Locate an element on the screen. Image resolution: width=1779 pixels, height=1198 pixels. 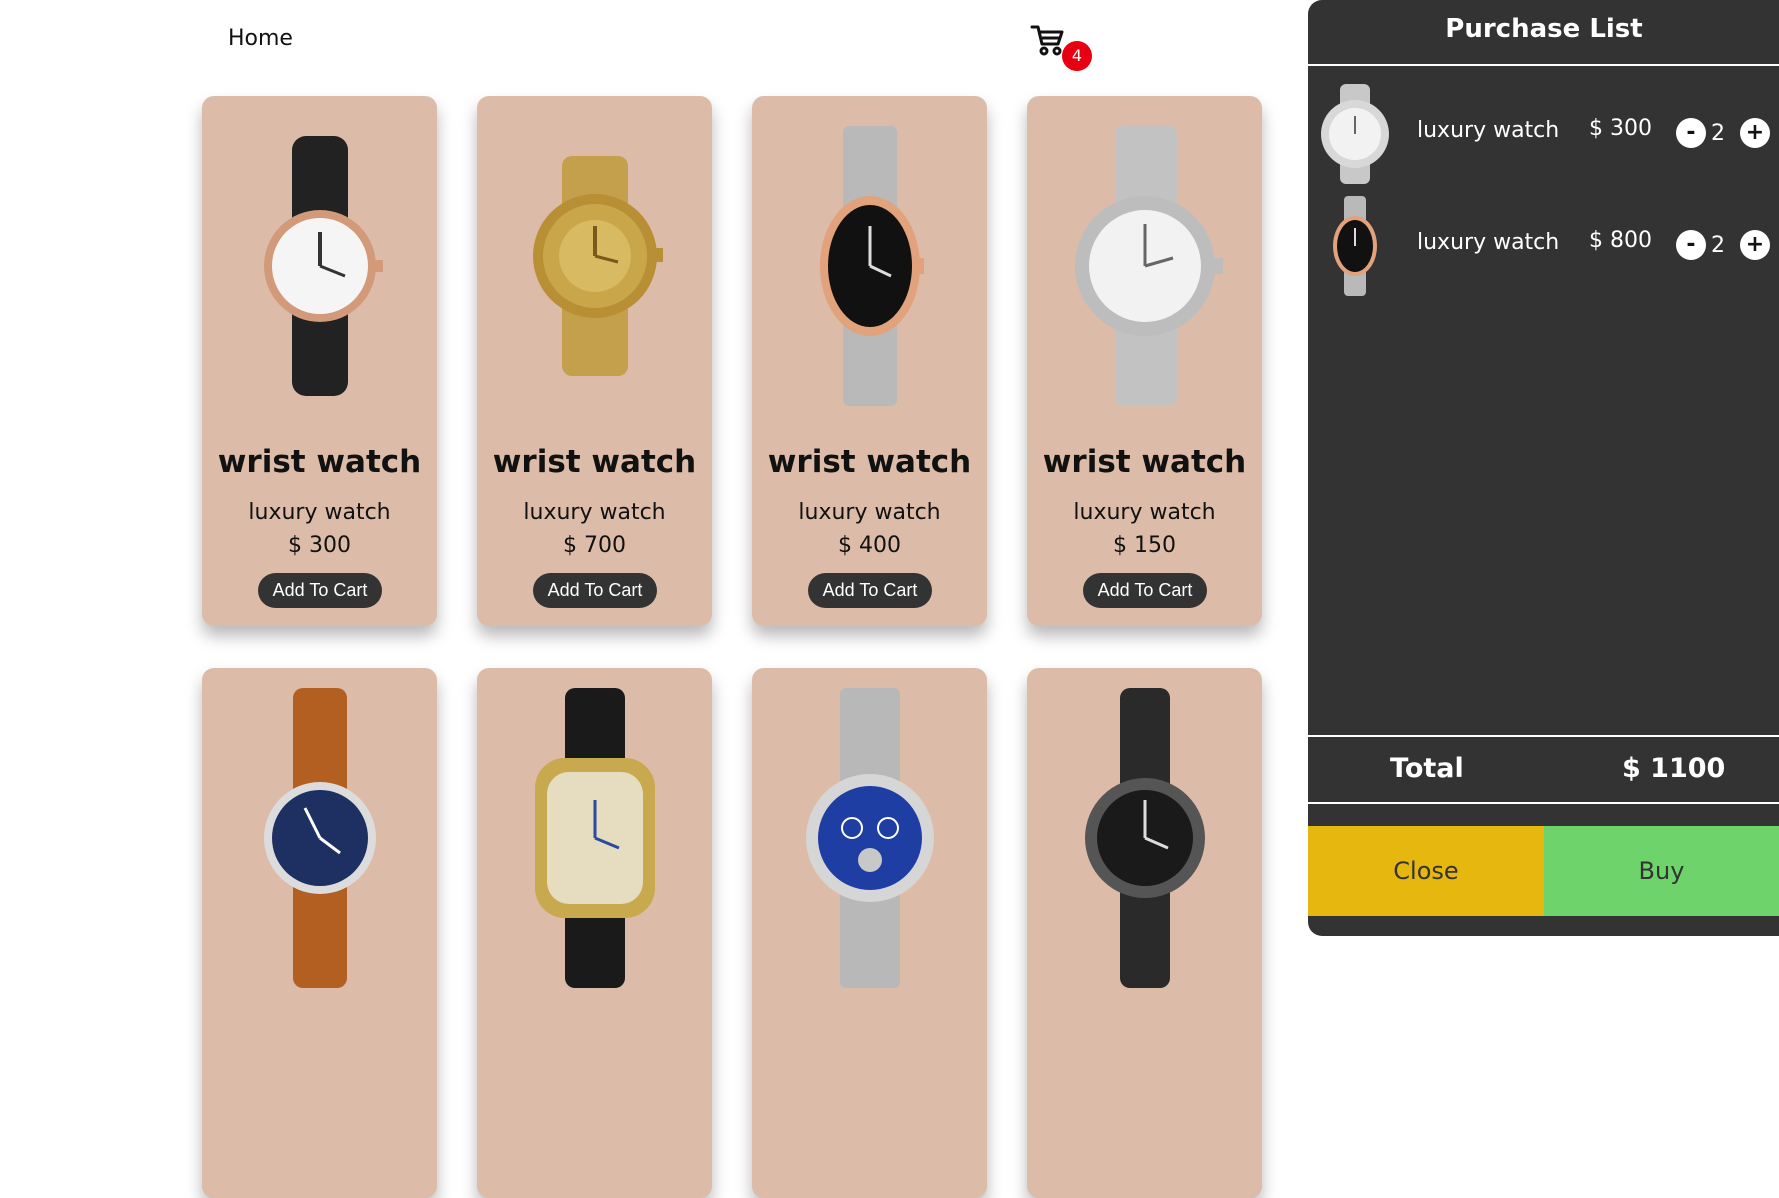
home-link: Home is located at coordinates (260, 38).